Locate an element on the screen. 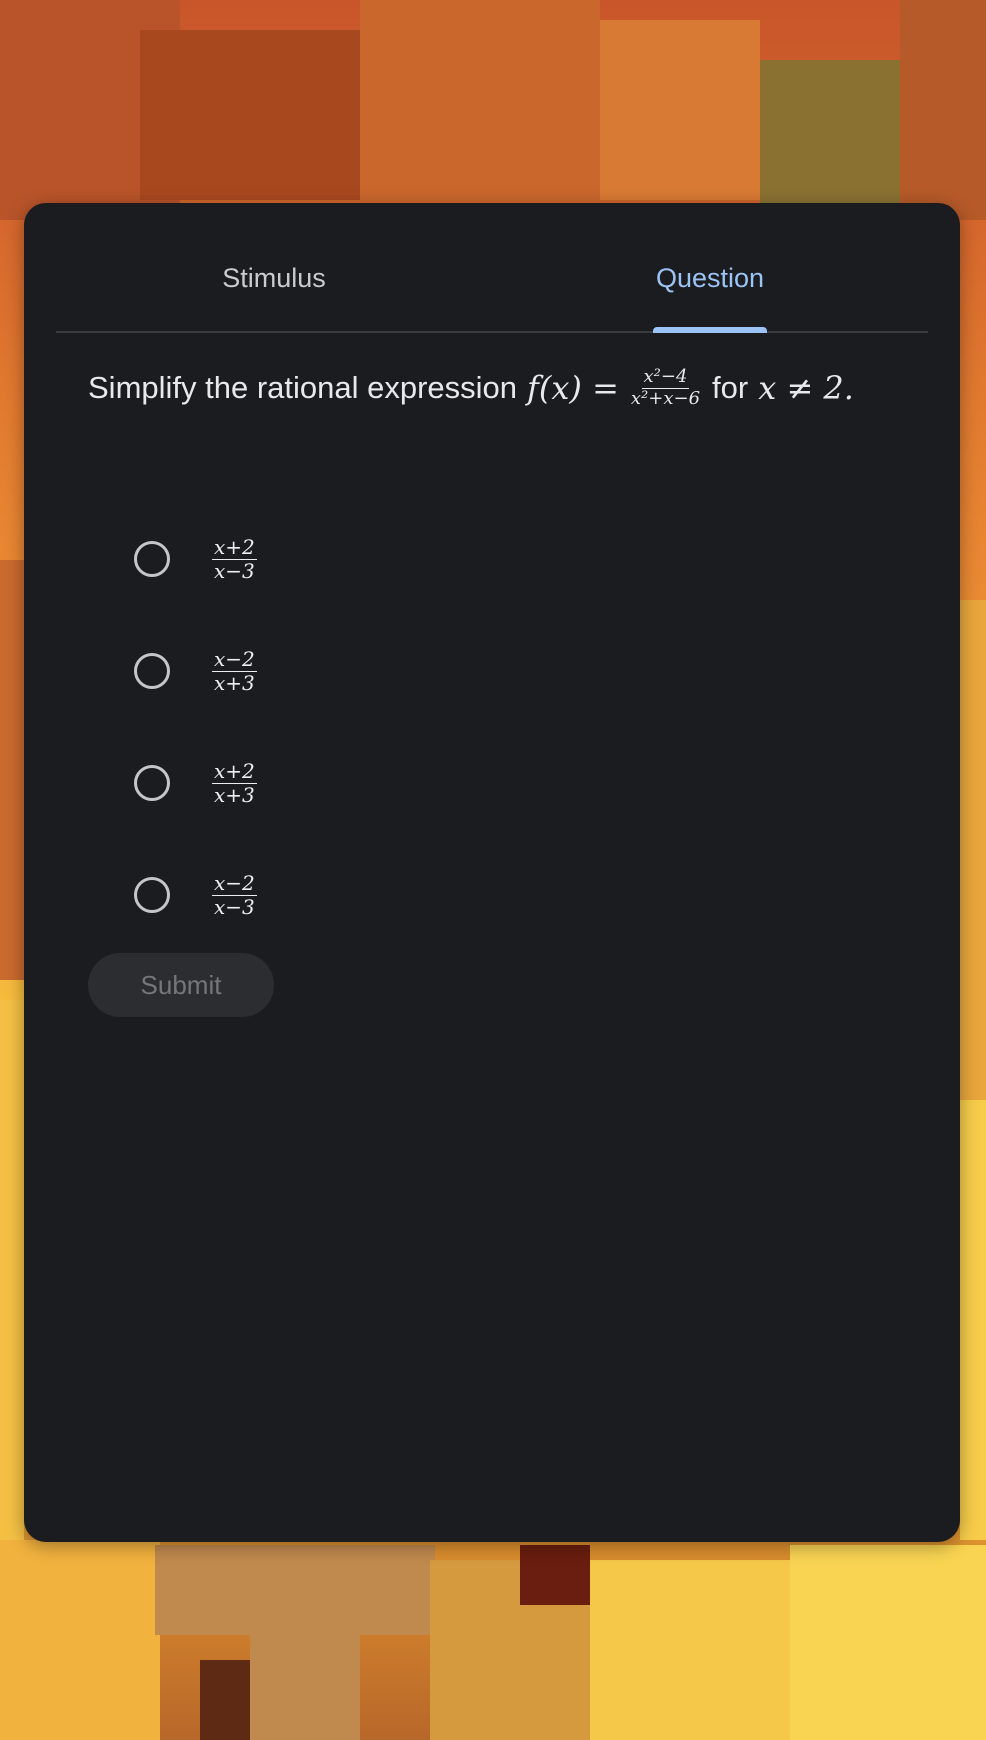 This screenshot has height=1740, width=986. option-fraction: x+2 x−3 is located at coordinates (234, 558).